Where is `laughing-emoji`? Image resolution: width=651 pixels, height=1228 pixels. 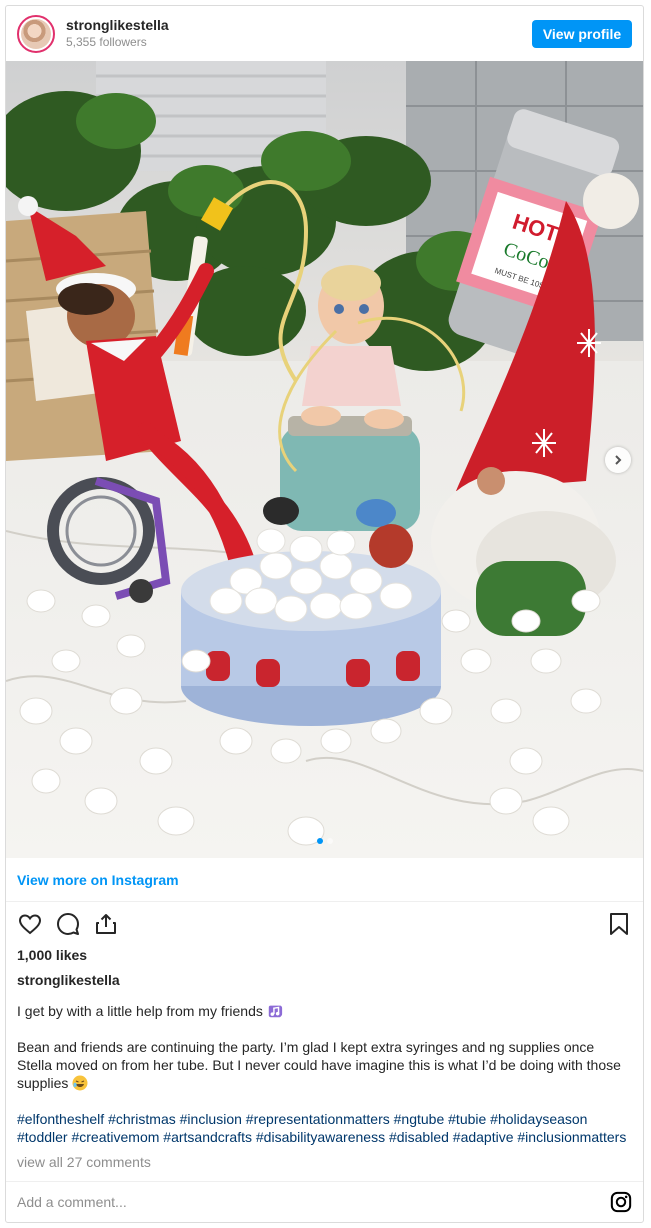
laughing-emoji is located at coordinates (80, 1083).